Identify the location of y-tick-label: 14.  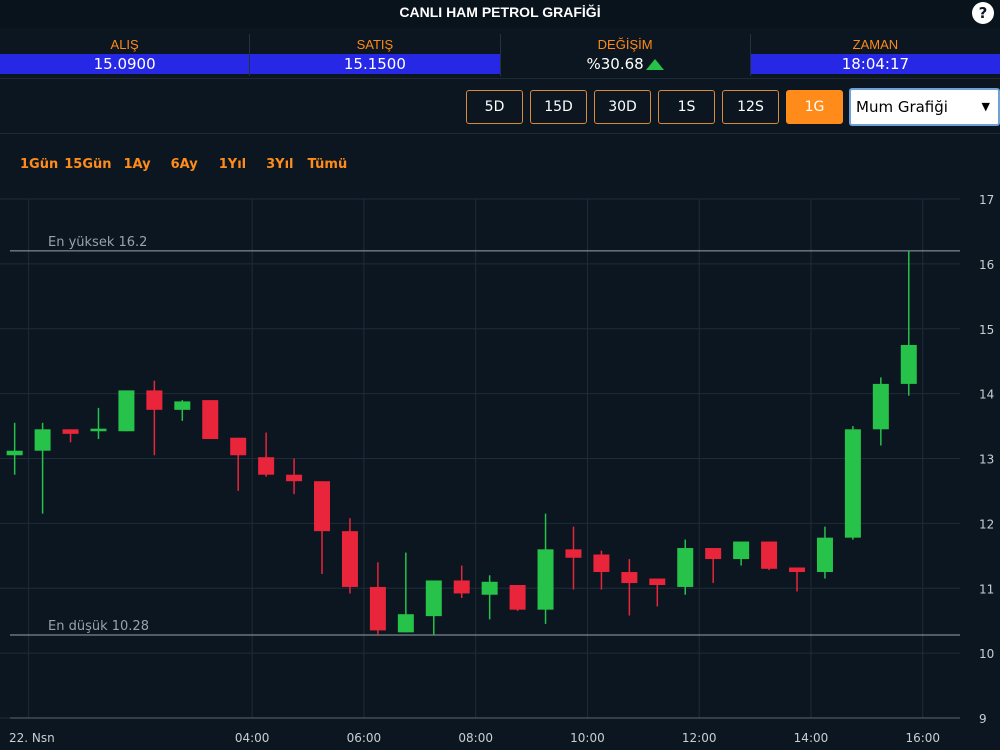
(986, 395).